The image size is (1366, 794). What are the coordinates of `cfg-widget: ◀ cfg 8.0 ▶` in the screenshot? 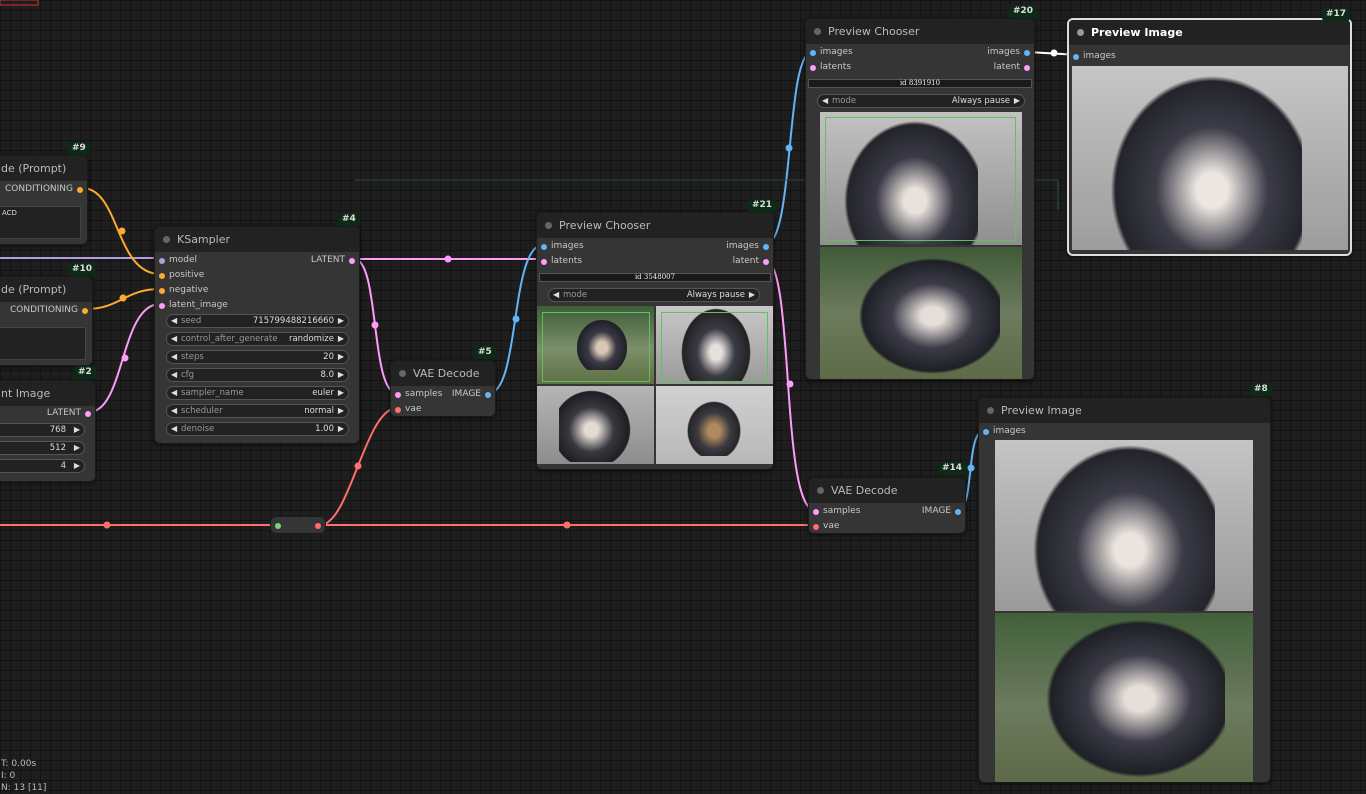 It's located at (257, 375).